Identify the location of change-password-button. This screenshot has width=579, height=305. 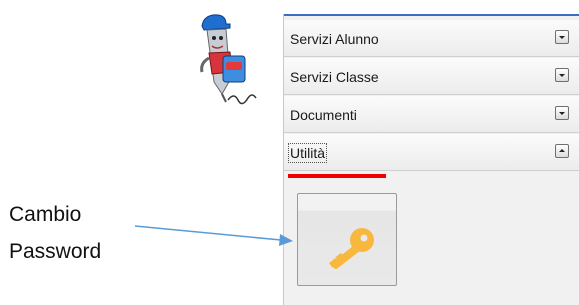
(347, 239).